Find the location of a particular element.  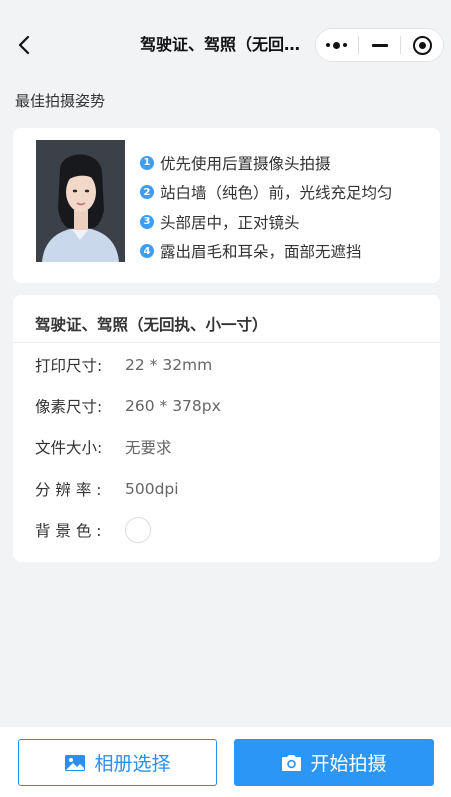

spec-row-resolution: 分 辨 率 : 500dpi is located at coordinates (107, 489).